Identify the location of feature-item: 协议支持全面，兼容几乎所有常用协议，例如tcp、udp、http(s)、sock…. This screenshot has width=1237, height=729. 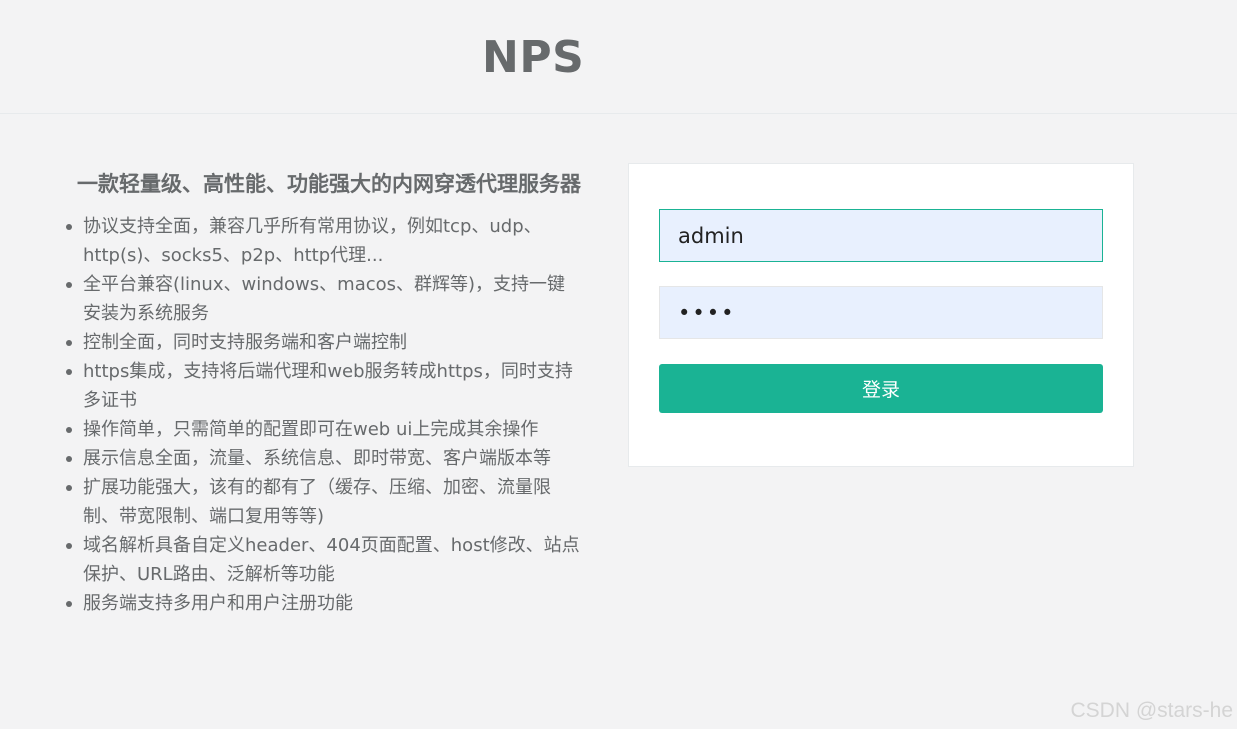
(324, 241).